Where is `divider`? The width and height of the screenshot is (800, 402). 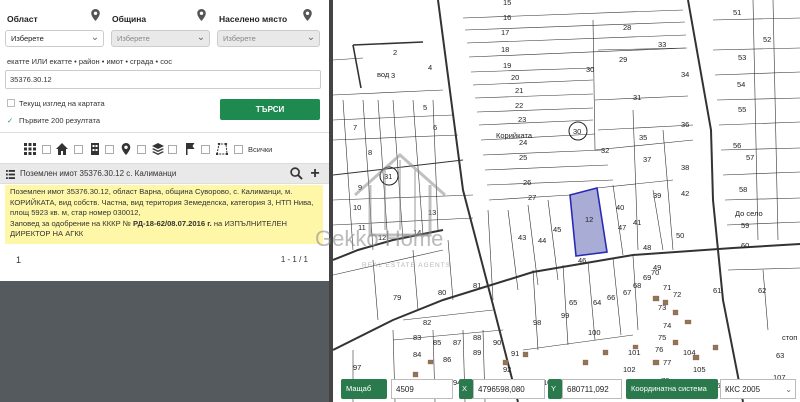
divider is located at coordinates (164, 132).